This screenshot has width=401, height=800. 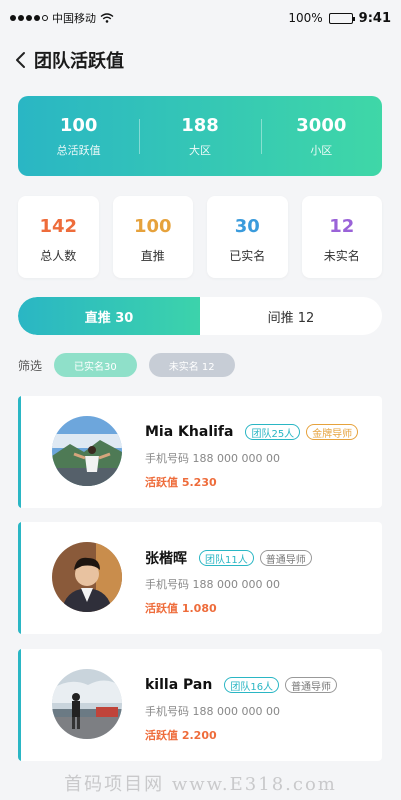 What do you see at coordinates (226, 558) in the screenshot?
I see `team-size-badge: 团队11人` at bounding box center [226, 558].